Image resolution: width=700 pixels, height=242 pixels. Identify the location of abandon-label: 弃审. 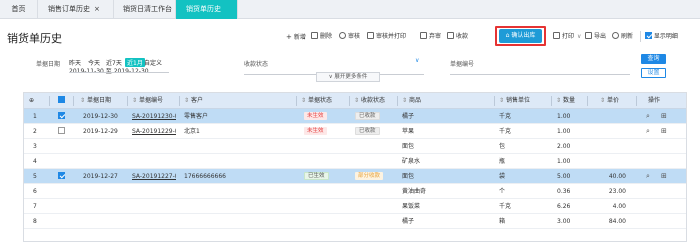
(435, 36).